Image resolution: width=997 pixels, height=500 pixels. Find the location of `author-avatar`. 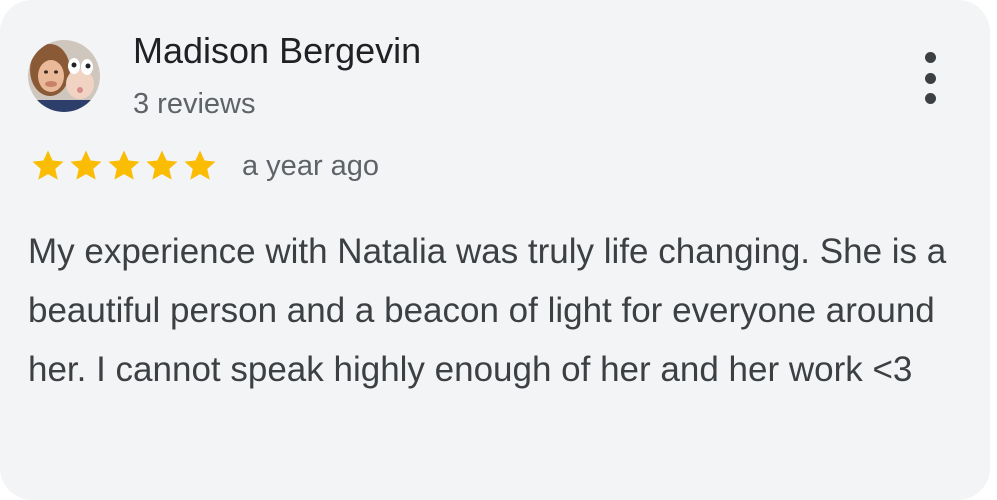

author-avatar is located at coordinates (64, 76).